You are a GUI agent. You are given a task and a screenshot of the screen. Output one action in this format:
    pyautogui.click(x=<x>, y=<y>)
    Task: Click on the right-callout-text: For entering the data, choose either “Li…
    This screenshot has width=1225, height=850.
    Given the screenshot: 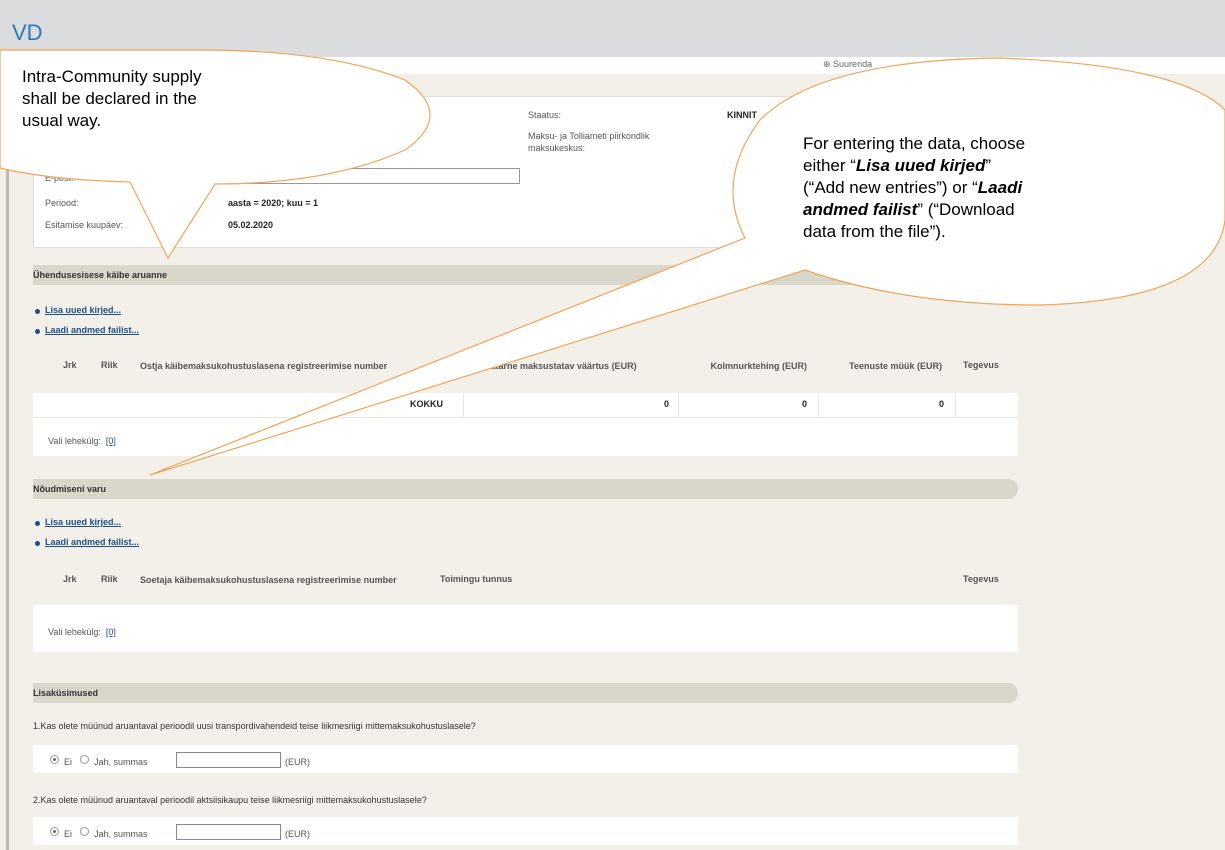 What is the action you would take?
    pyautogui.click(x=914, y=187)
    